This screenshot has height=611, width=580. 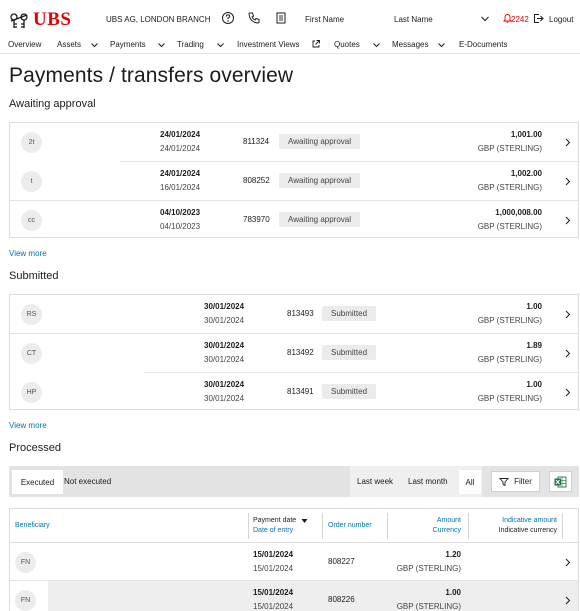 I want to click on column-header-indicative-currency: Indicative currency, so click(x=528, y=530).